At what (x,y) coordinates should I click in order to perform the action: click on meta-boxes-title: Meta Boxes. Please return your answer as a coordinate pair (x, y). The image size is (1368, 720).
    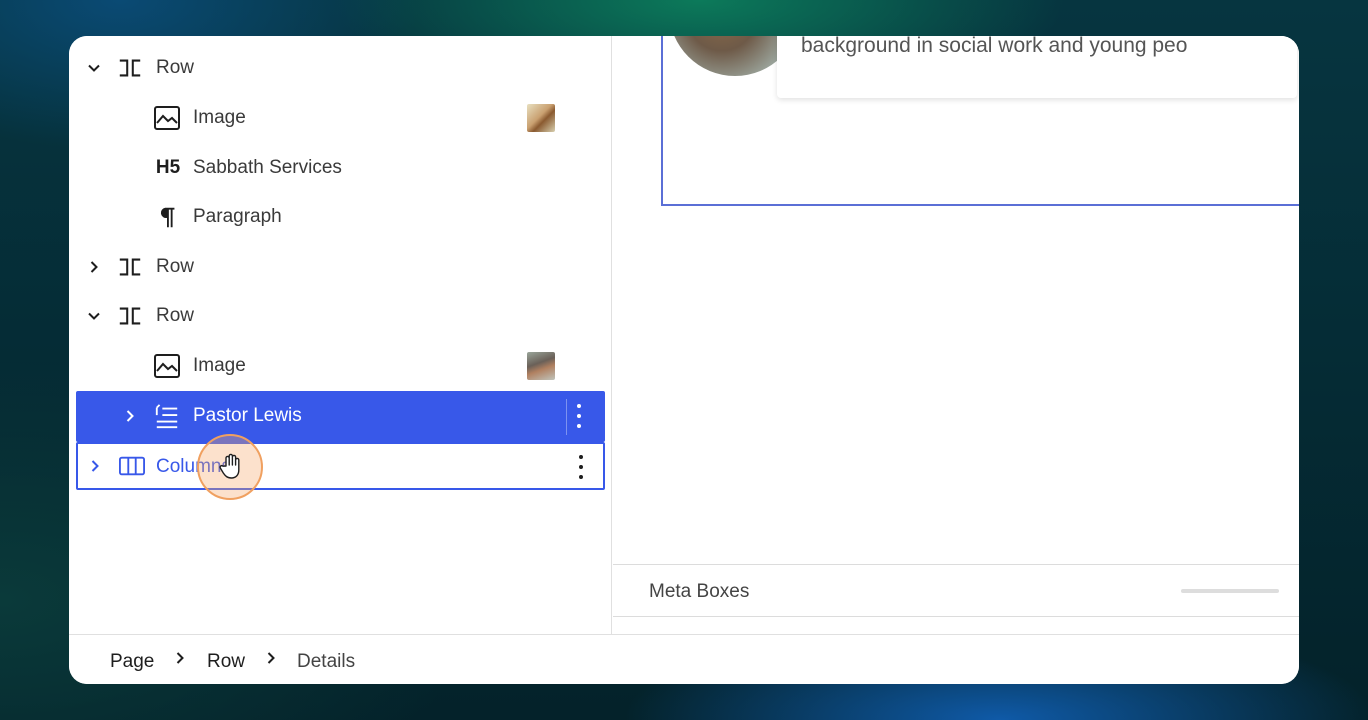
    Looking at the image, I should click on (699, 591).